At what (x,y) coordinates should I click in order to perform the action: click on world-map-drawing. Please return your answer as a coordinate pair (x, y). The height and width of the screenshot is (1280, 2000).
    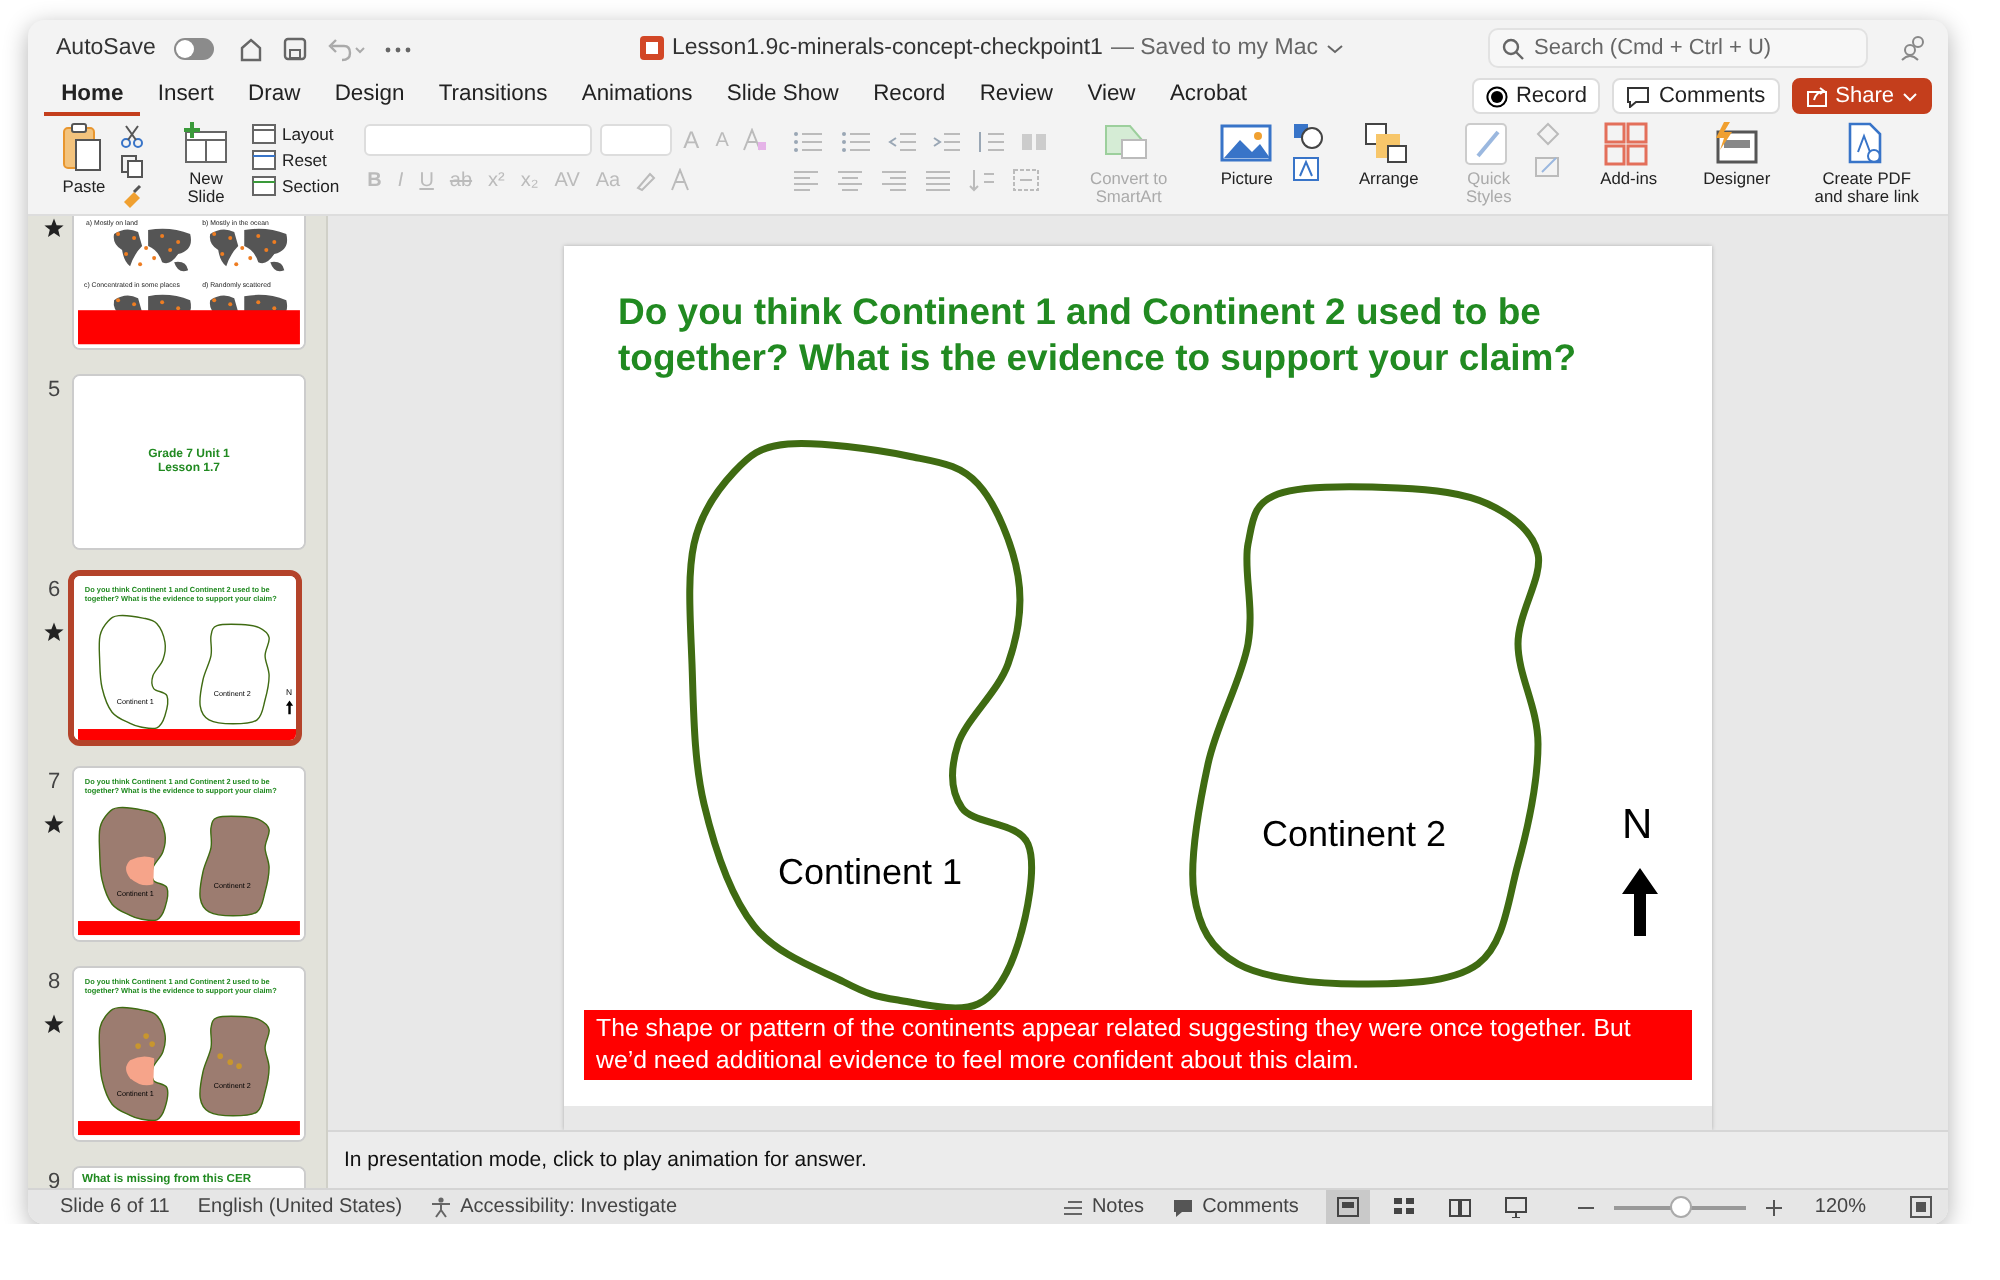
    Looking at the image, I should click on (152, 250).